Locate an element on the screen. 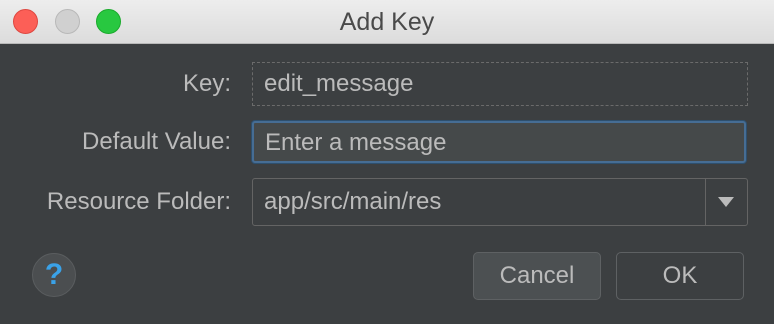 The width and height of the screenshot is (774, 324). chevron-down-icon is located at coordinates (726, 202).